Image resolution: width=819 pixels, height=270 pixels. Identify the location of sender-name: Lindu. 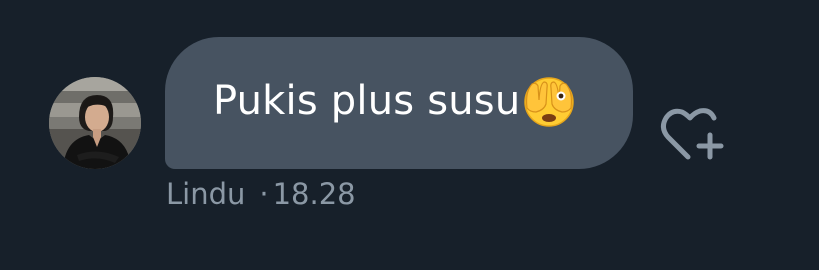
(206, 194).